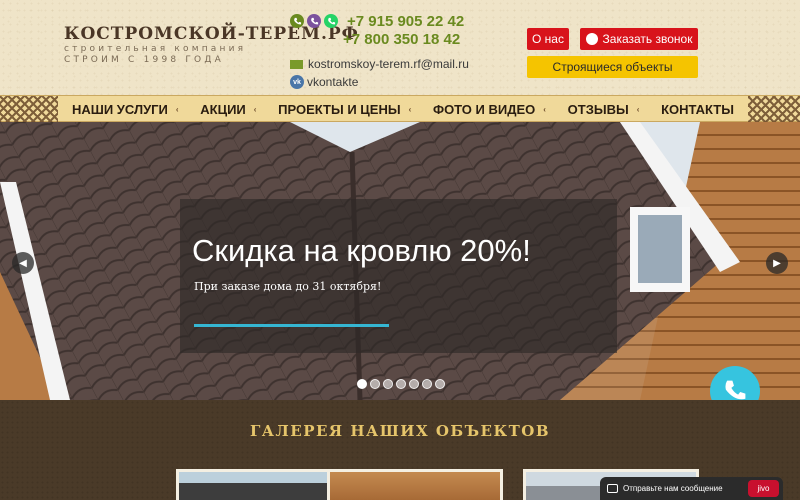  Describe the element at coordinates (400, 431) in the screenshot. I see `gallery-title: ГАЛЕРЕЯ НАШИХ ОБЪЕКТОВ` at that location.